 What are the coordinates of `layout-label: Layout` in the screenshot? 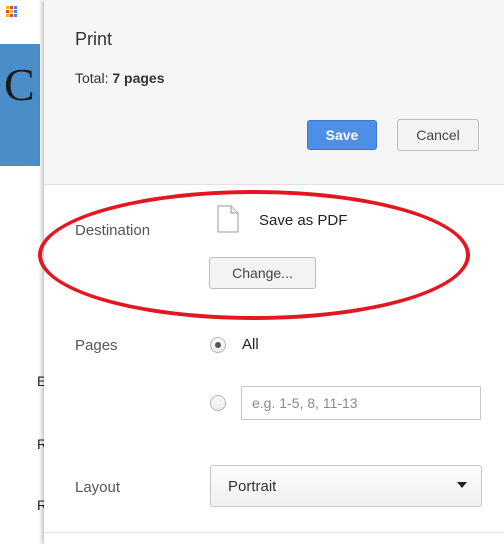 It's located at (98, 487).